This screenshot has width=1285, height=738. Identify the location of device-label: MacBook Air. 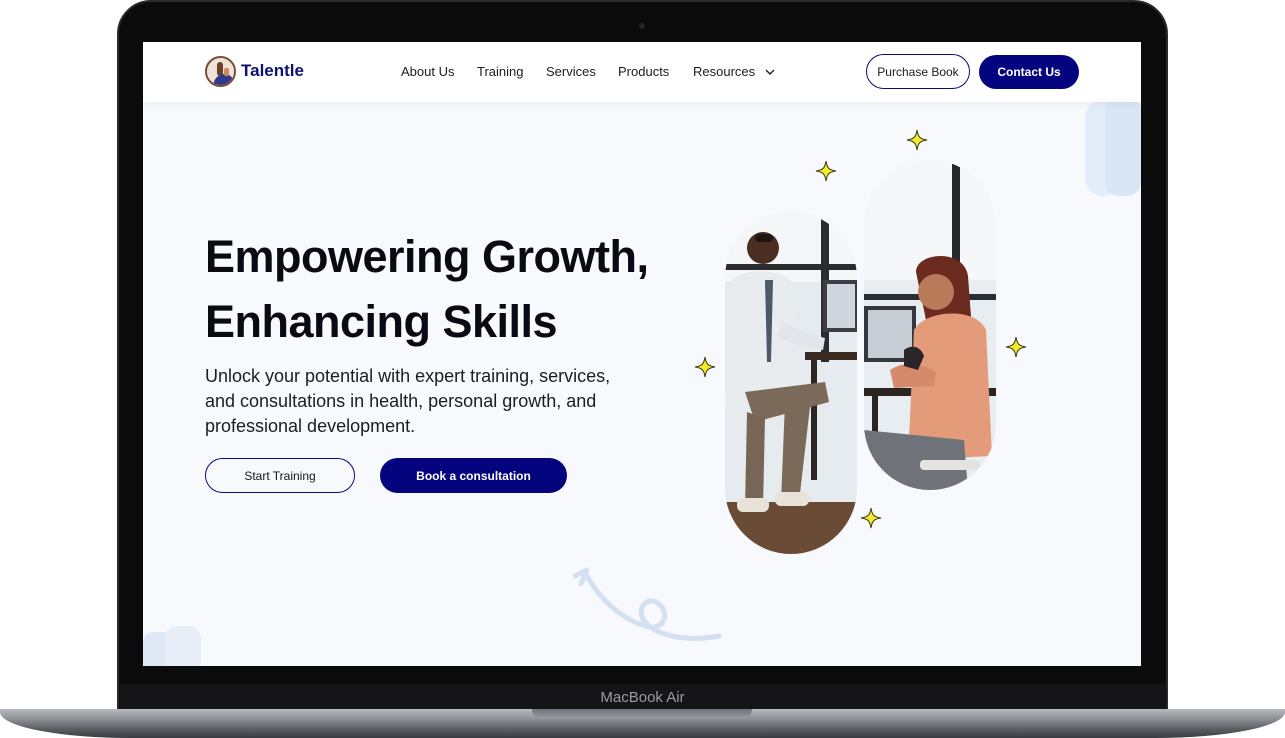
(642, 697).